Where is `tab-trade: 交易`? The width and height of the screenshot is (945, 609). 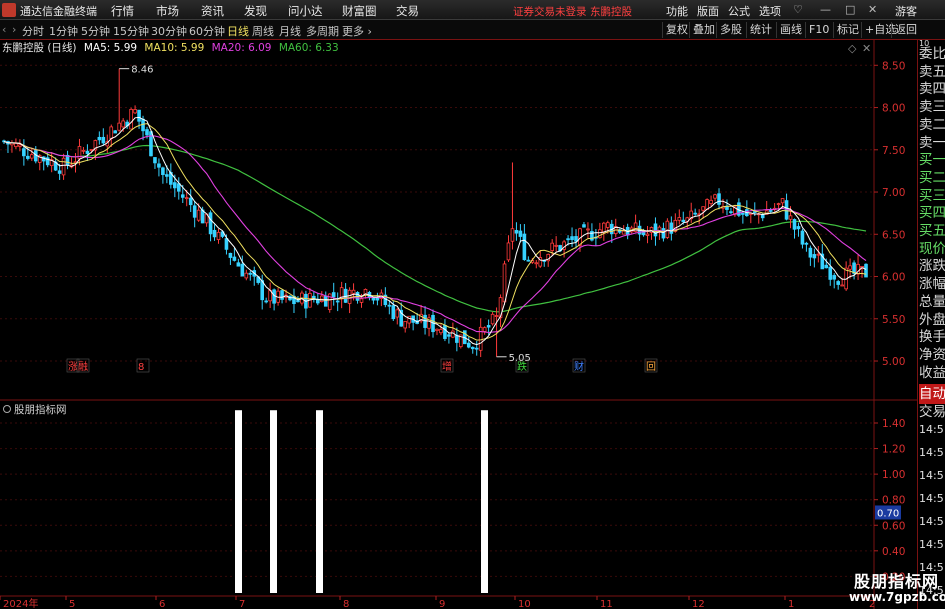
tab-trade: 交易 is located at coordinates (932, 412).